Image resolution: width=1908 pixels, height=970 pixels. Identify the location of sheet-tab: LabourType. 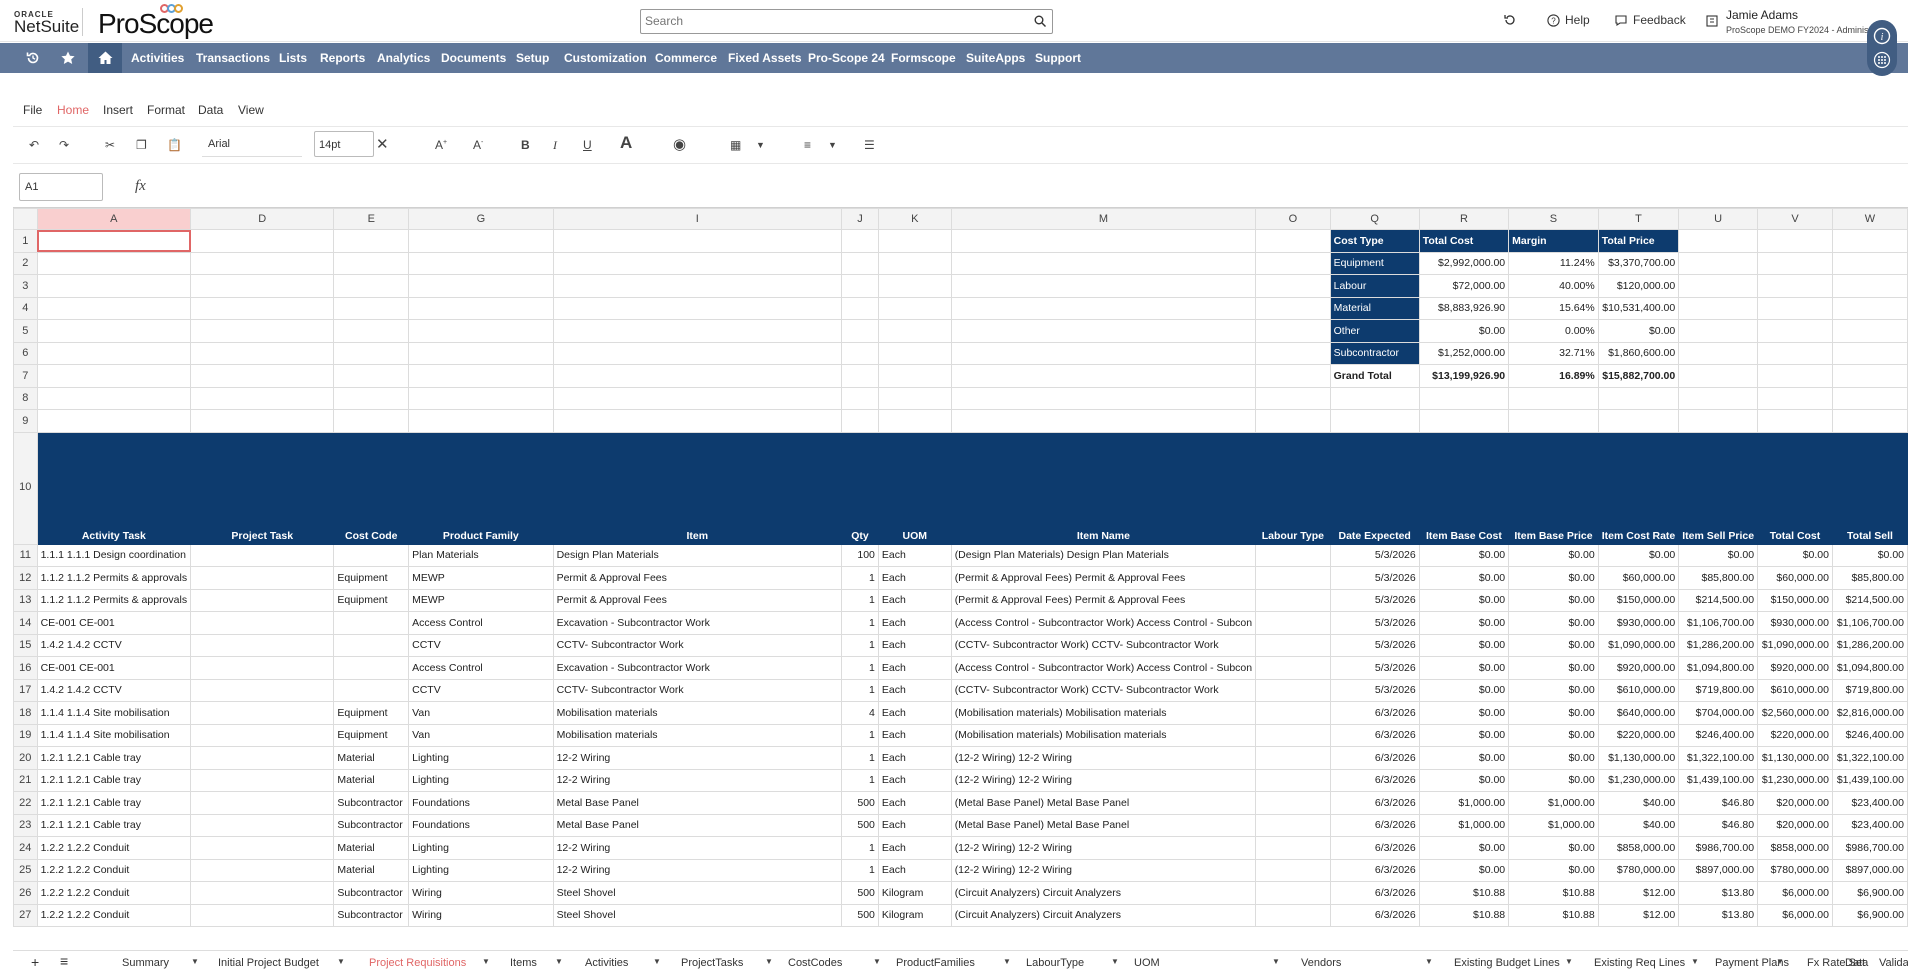
(1055, 963).